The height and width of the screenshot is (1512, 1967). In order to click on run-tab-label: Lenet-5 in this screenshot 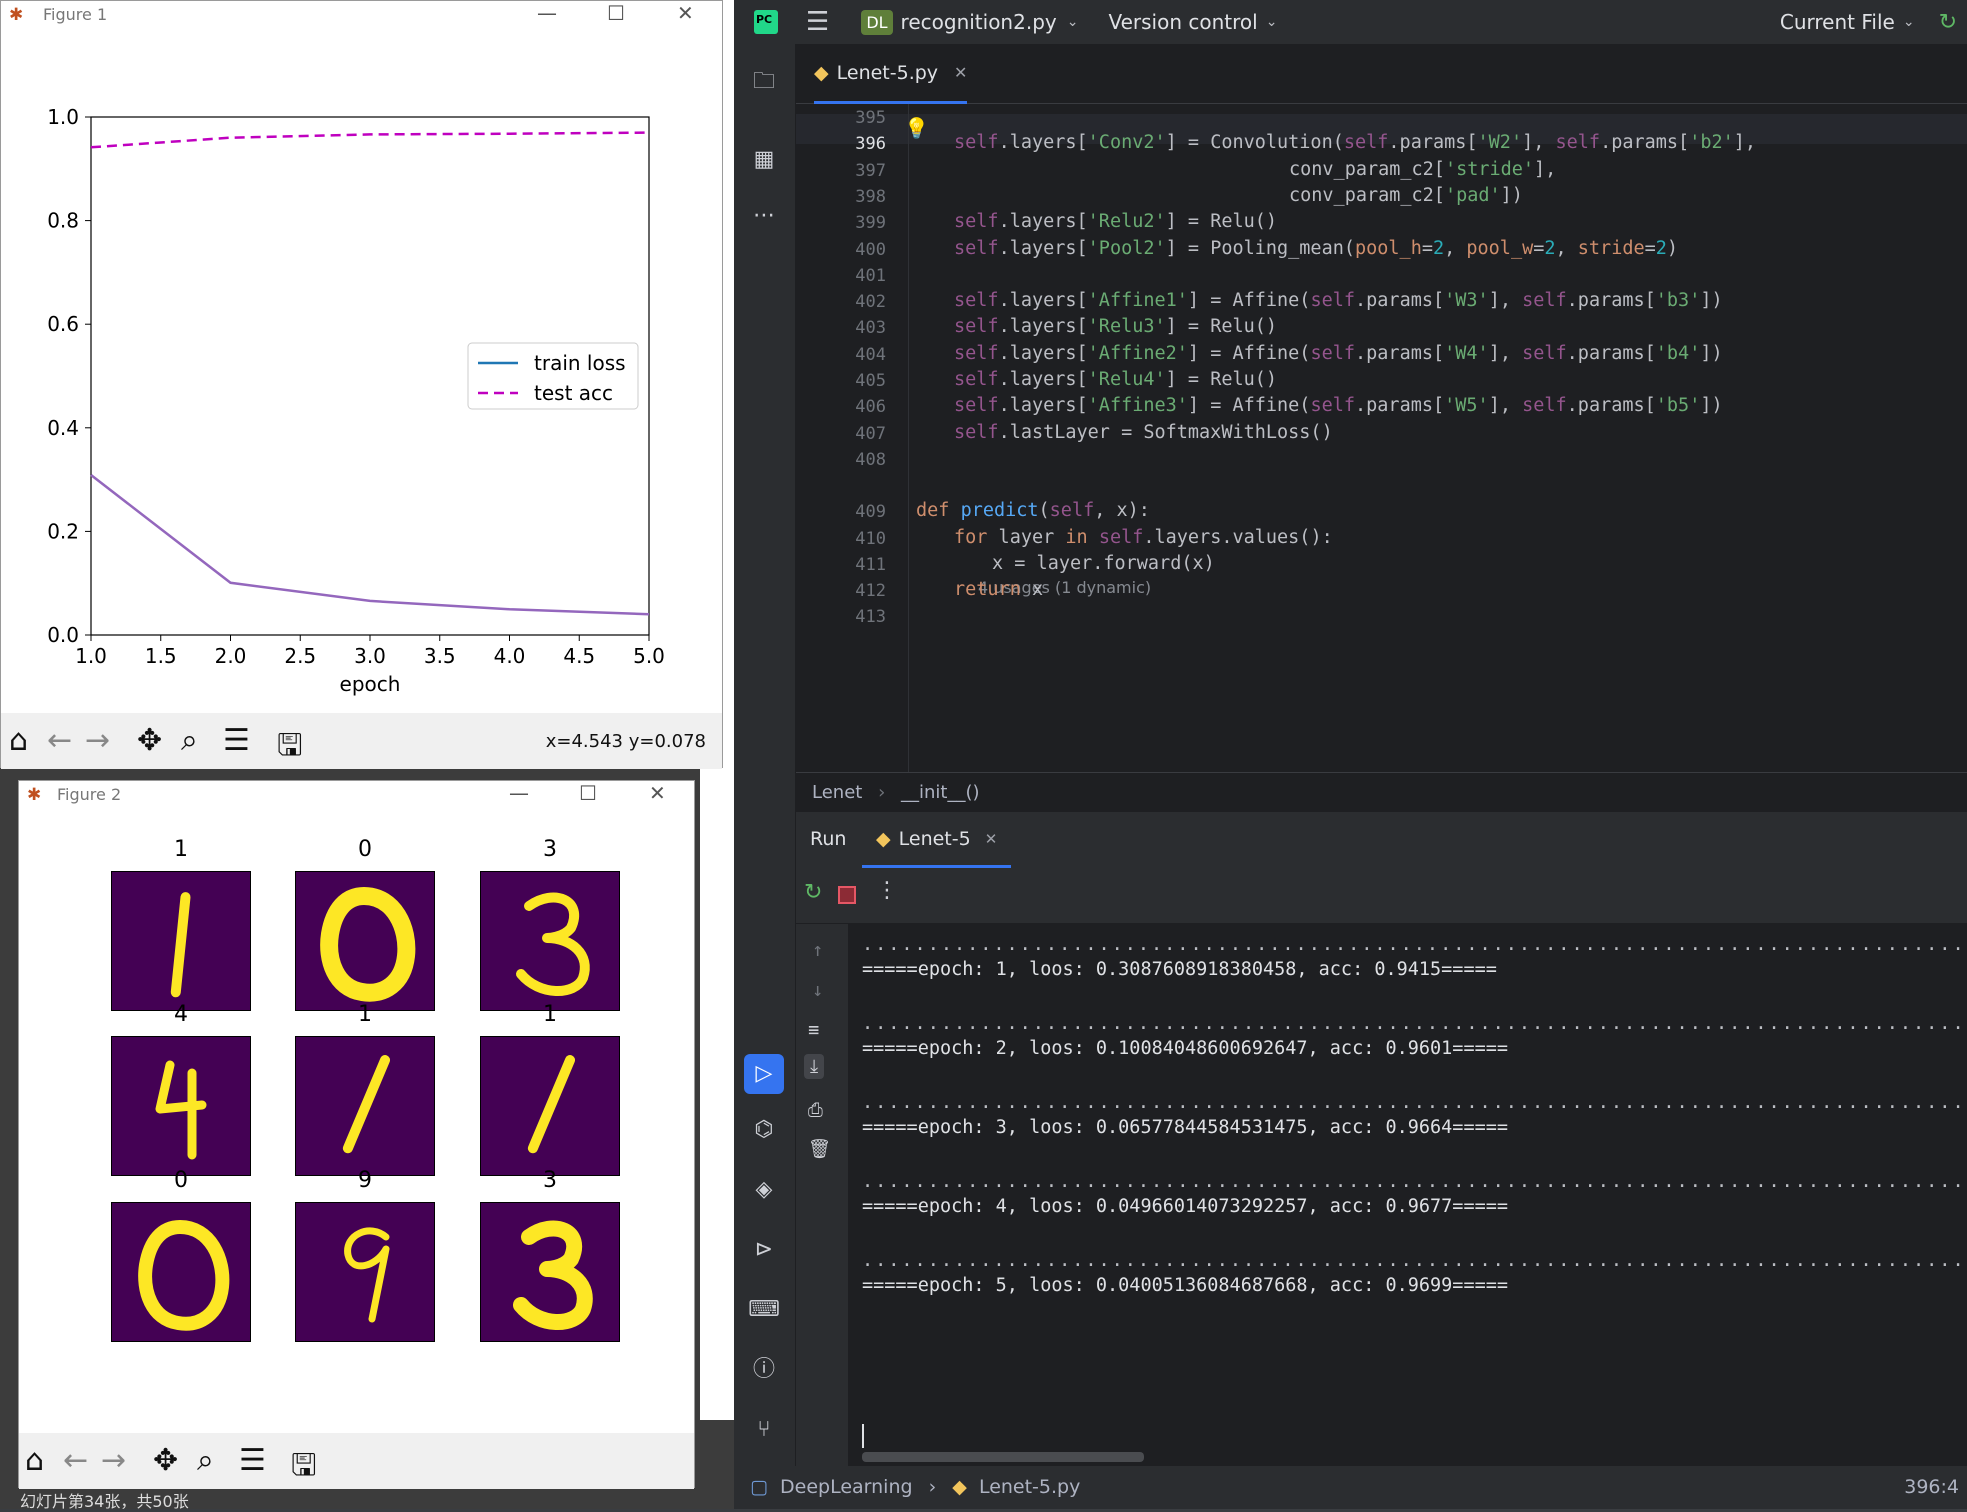, I will do `click(934, 838)`.